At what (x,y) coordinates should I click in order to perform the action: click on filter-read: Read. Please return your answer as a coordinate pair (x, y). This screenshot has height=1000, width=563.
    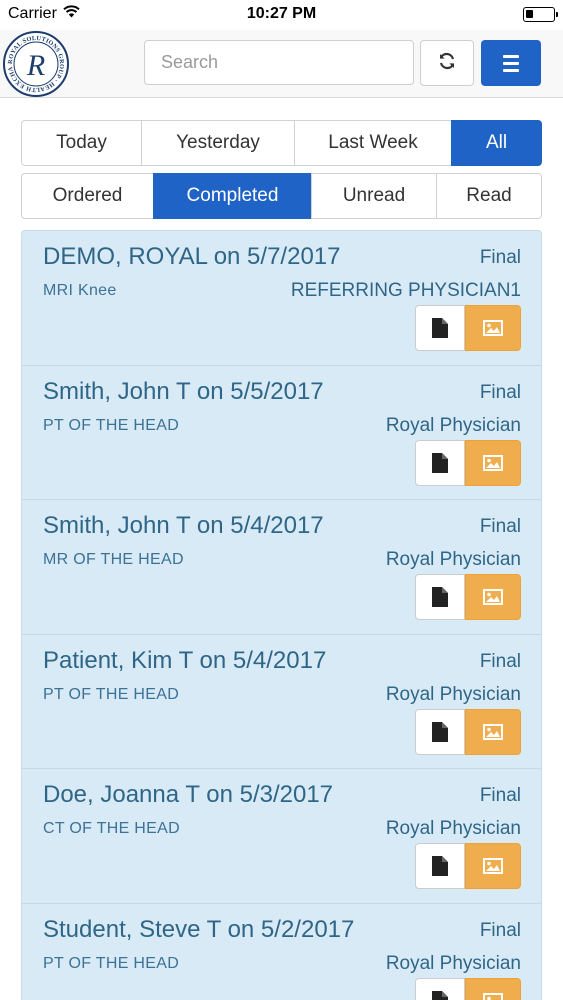
    Looking at the image, I should click on (489, 196).